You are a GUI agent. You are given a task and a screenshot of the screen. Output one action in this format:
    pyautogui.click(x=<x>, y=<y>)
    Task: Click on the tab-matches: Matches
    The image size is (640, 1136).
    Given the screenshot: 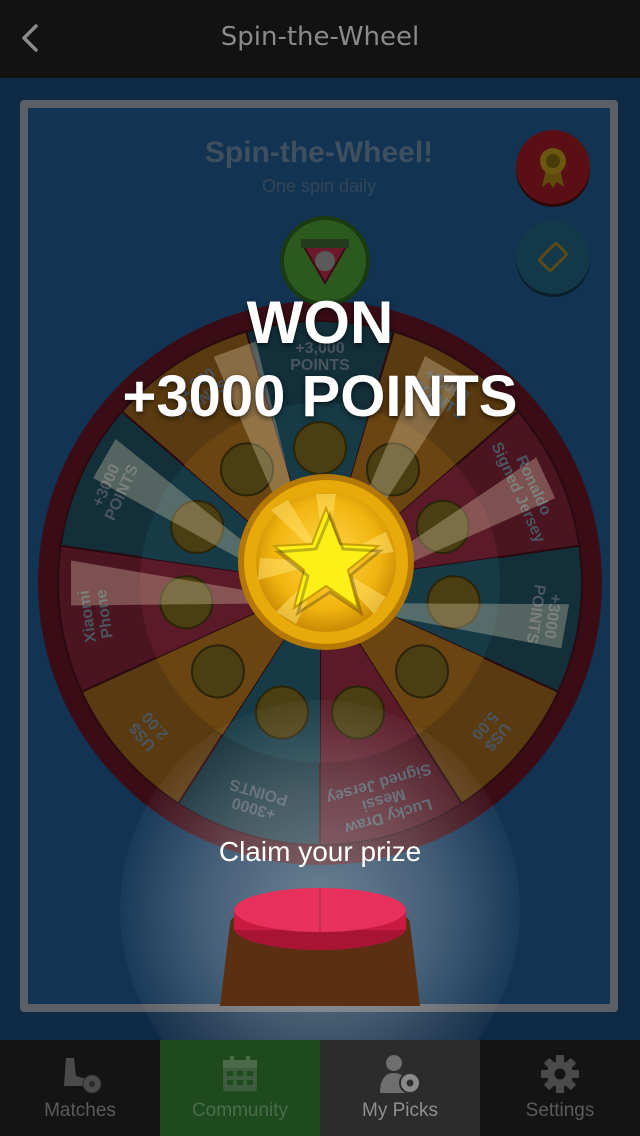 What is the action you would take?
    pyautogui.click(x=80, y=1088)
    